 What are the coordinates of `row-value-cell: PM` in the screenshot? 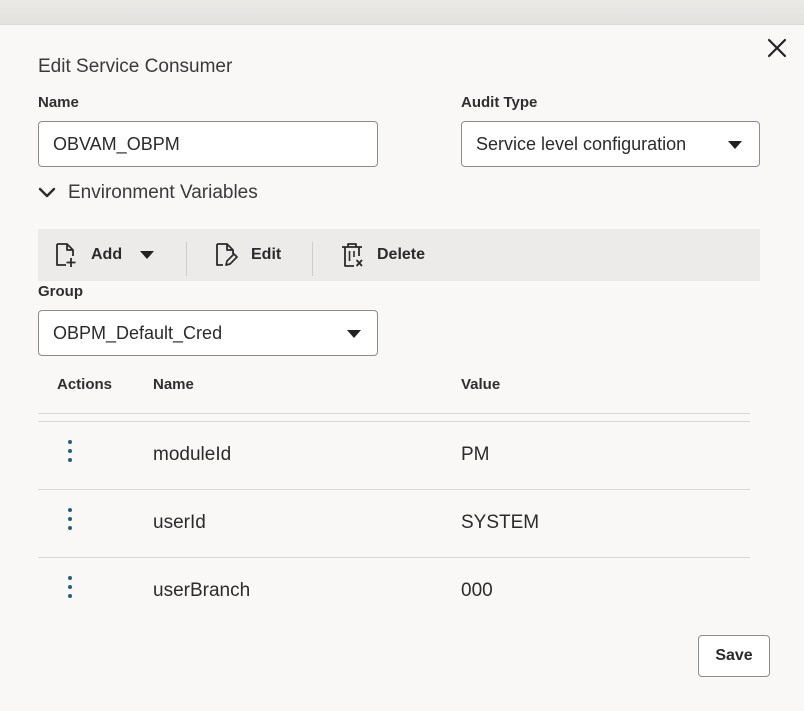 It's located at (475, 454).